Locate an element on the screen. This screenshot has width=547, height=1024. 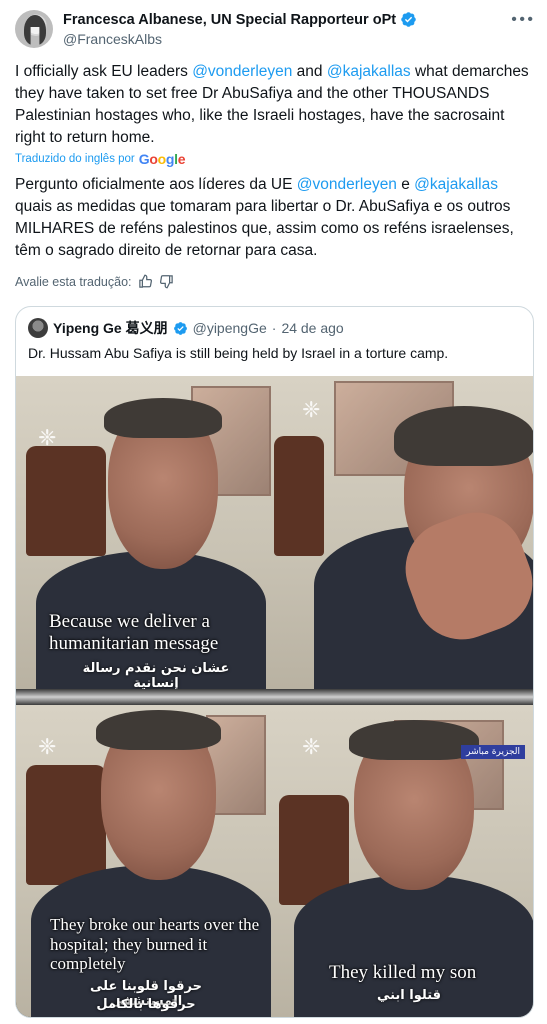
quoted-author-handle: @yipengGe is located at coordinates (230, 328).